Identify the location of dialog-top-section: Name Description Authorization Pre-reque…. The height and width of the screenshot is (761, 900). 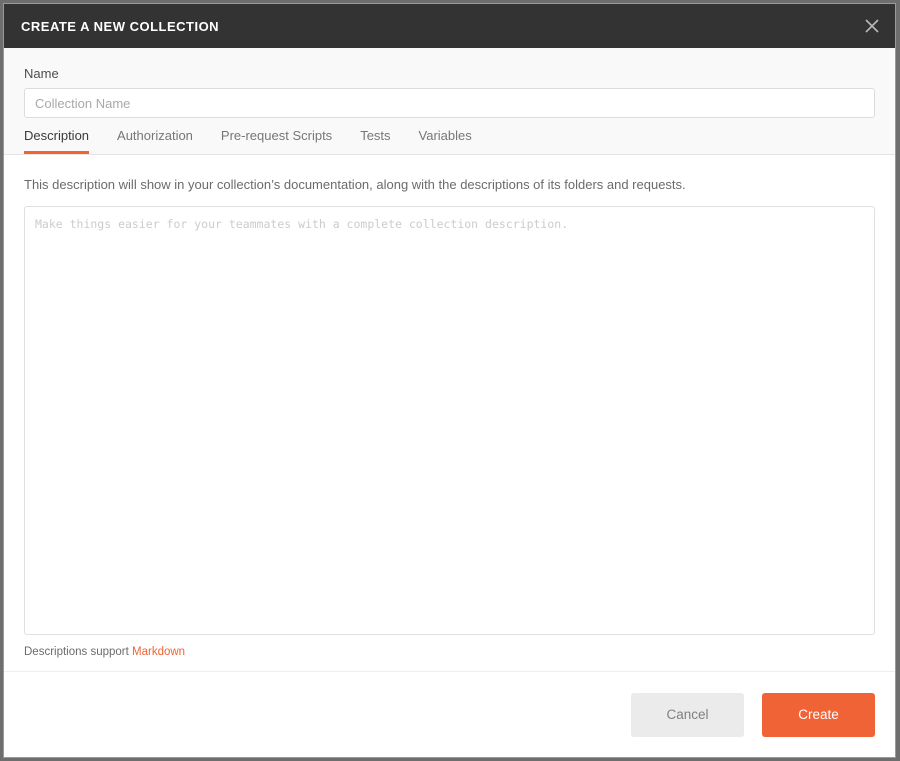
(449, 101).